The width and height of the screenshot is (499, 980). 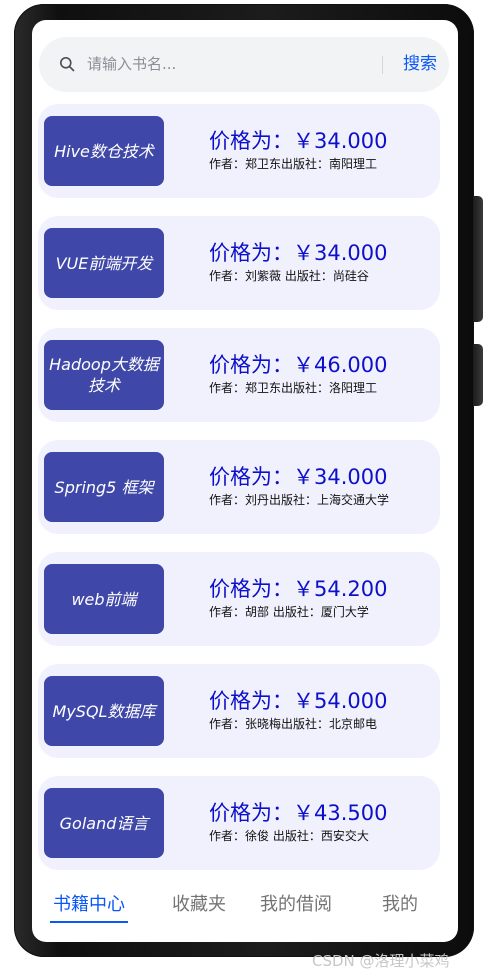 I want to click on book-info: 价格为：￥54.200 作者：胡部 出版社：厦门大学, so click(x=324, y=597).